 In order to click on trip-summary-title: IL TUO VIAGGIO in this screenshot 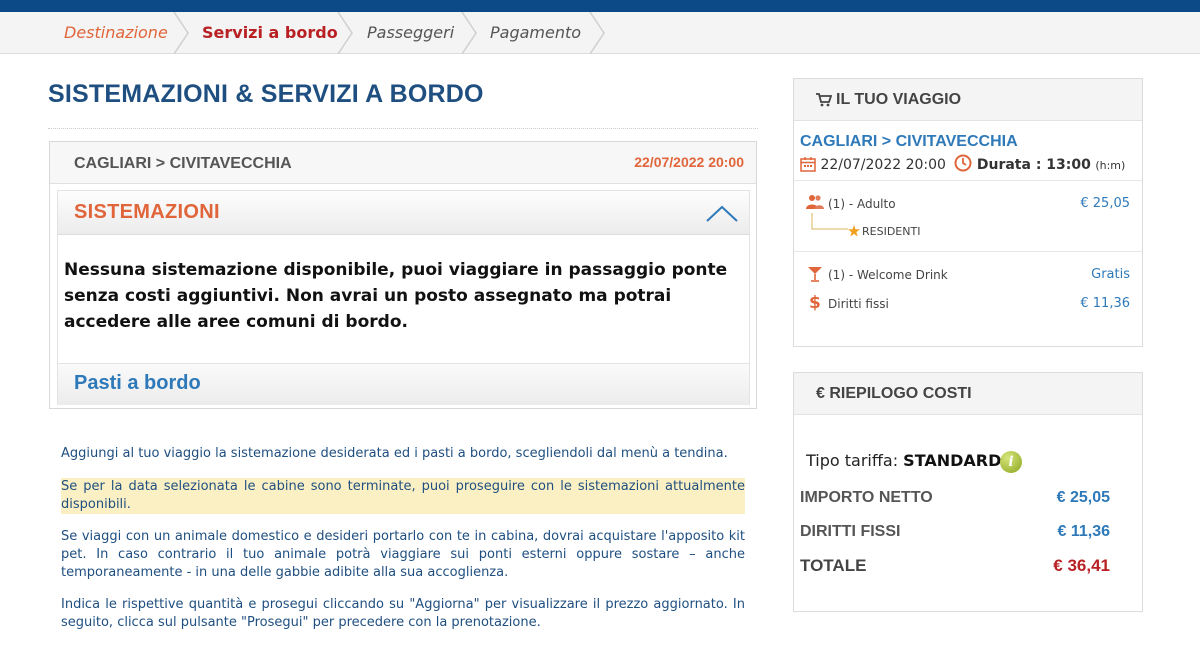, I will do `click(899, 99)`.